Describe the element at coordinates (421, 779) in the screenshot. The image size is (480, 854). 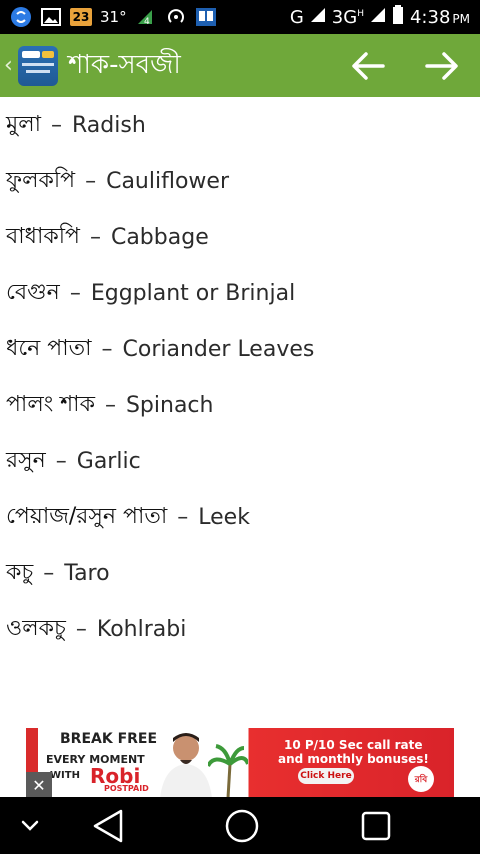
I see `ad-robi-logo: রবি` at that location.